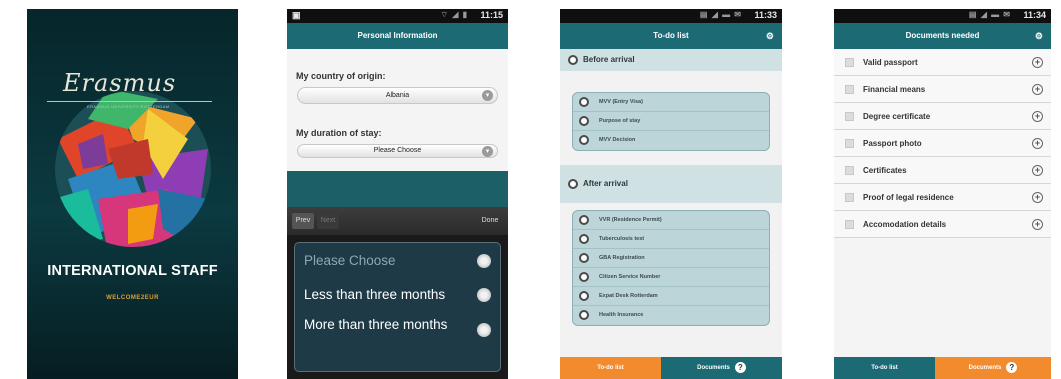 The height and width of the screenshot is (379, 1061). I want to click on university-tagline: ERASMUS UNIVERSITY ROTTERDAM, so click(128, 106).